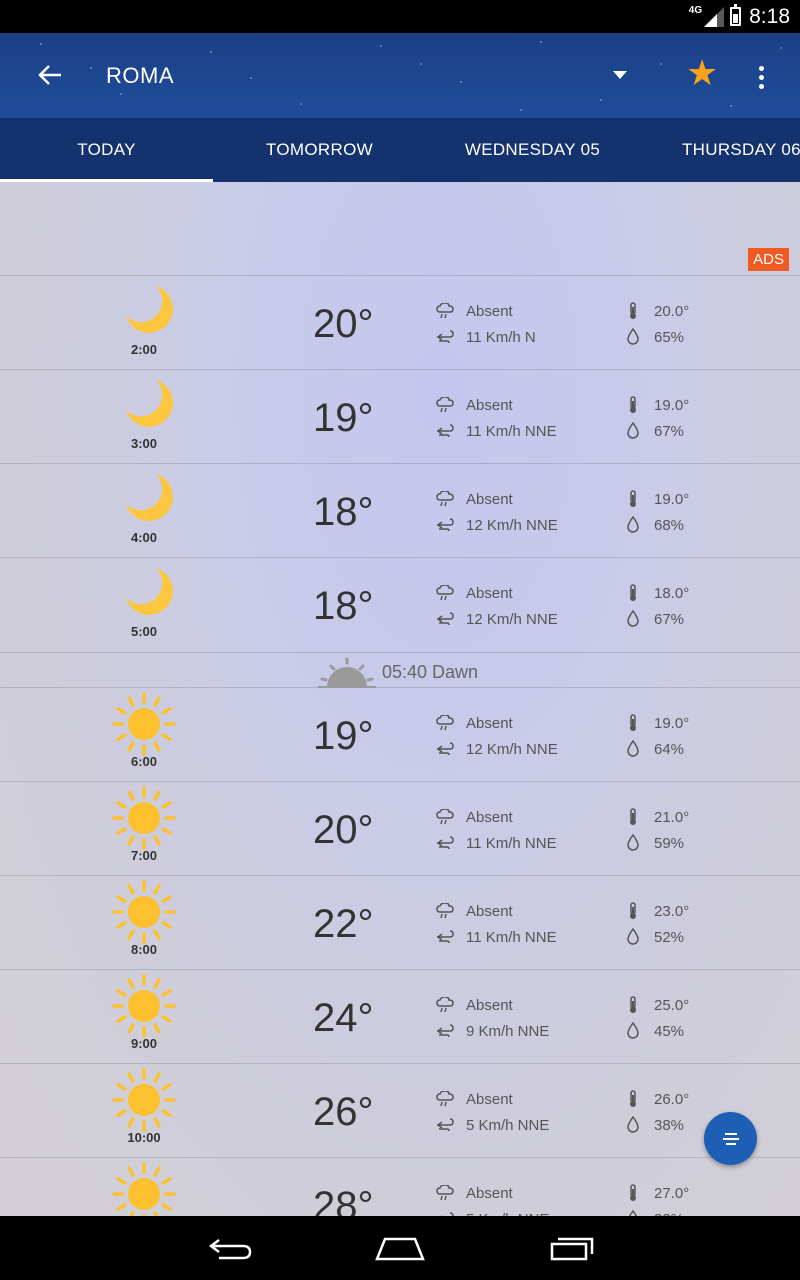  Describe the element at coordinates (343, 1112) in the screenshot. I see `hour-temperature: 26°` at that location.